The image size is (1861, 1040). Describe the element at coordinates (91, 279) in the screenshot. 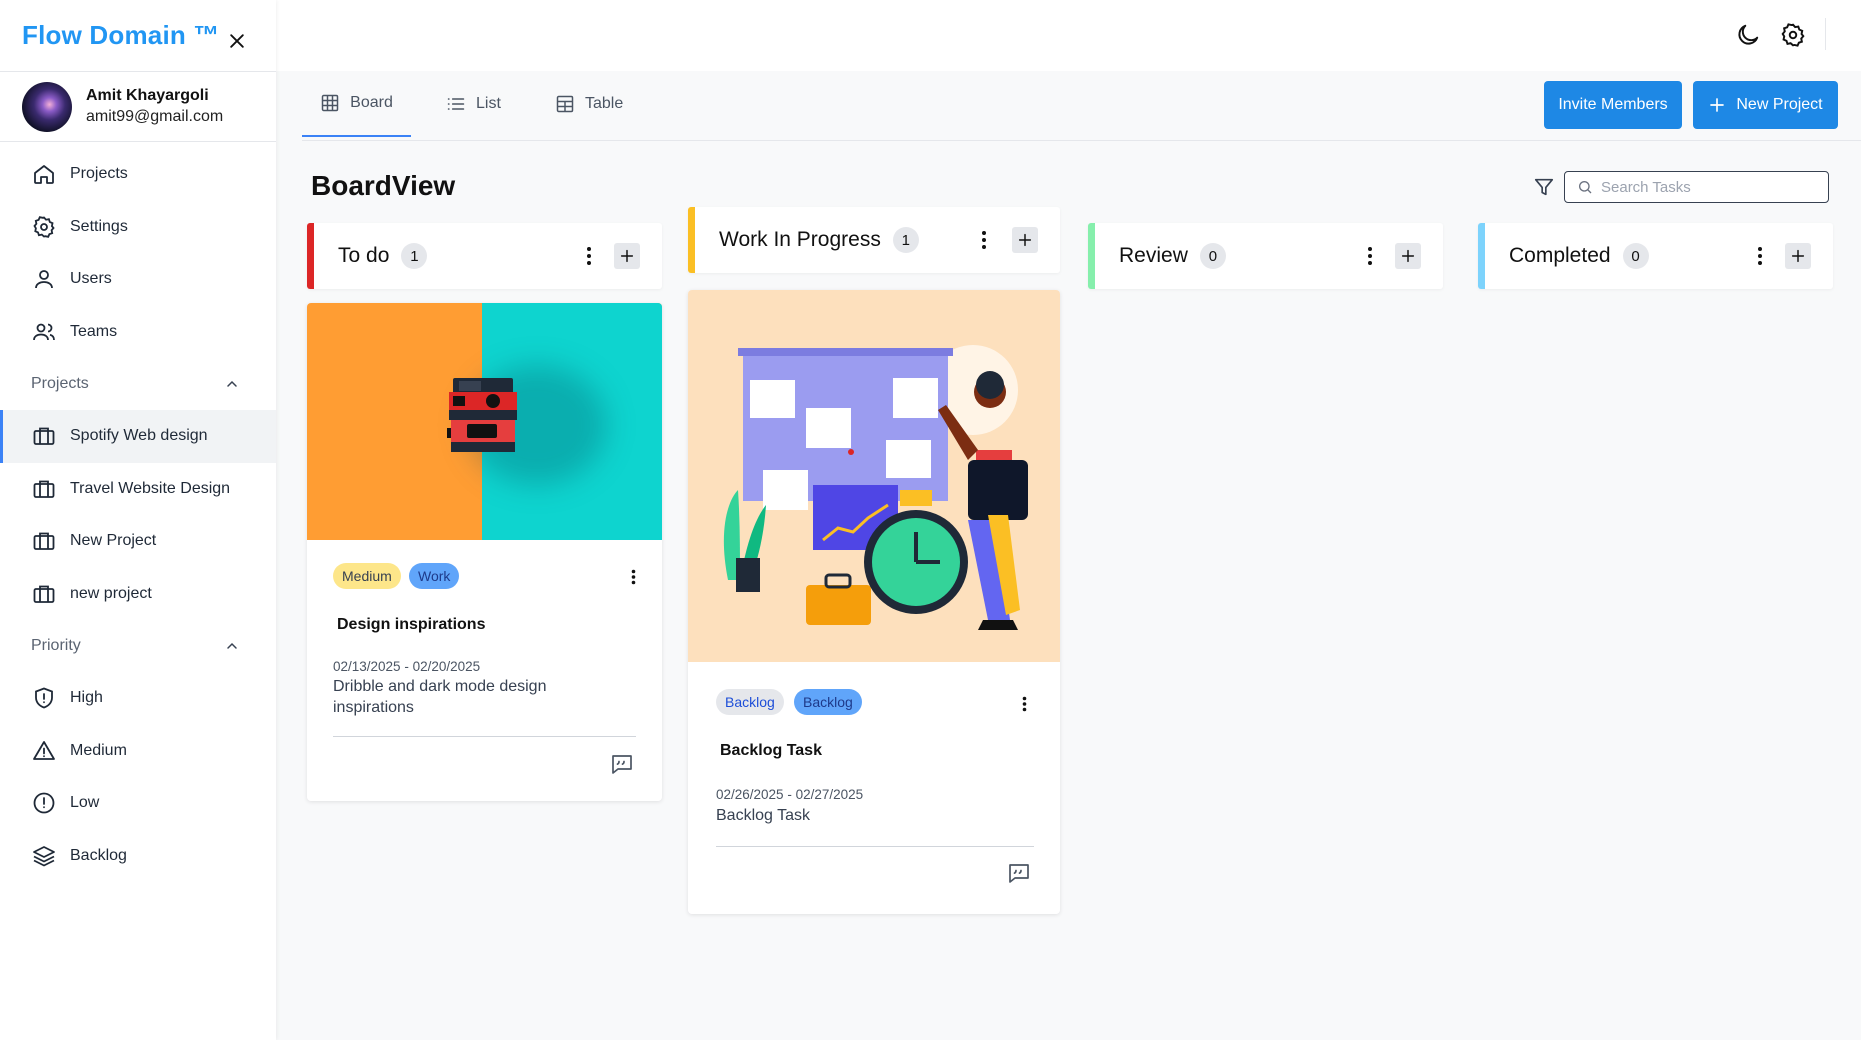

I see `sidebar-item-label: Users` at that location.